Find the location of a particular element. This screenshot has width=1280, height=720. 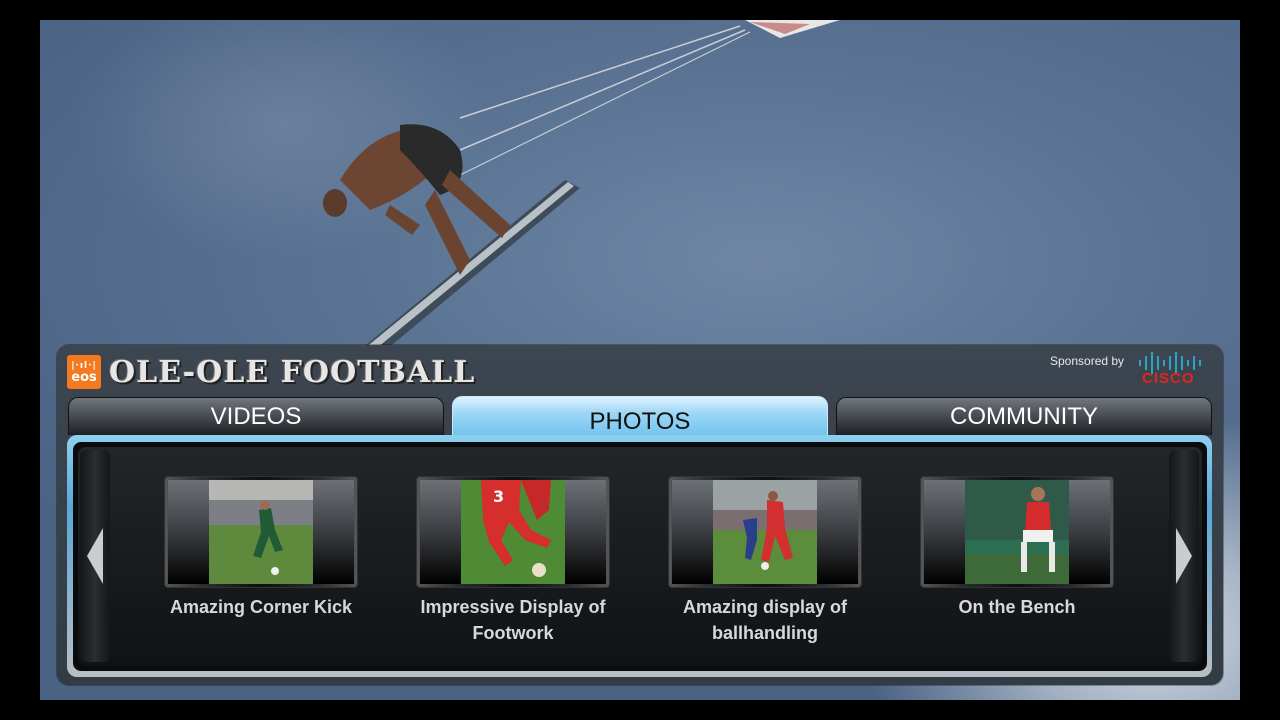

cisco-logo-text: CISCO is located at coordinates (1168, 378).